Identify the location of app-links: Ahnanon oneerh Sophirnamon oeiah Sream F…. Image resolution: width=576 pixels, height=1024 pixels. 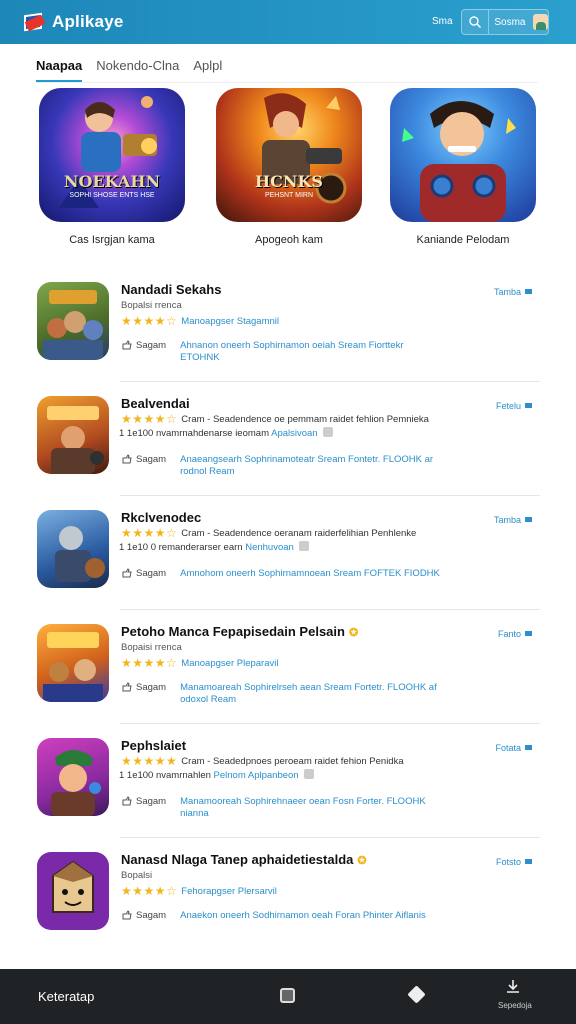
(310, 352).